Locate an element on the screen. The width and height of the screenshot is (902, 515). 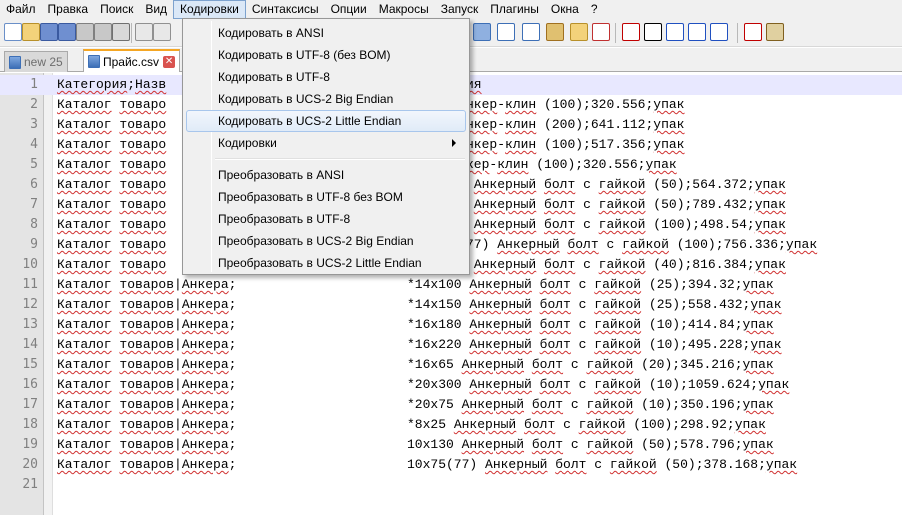
menu-item: Кодировки is located at coordinates (209, 9).